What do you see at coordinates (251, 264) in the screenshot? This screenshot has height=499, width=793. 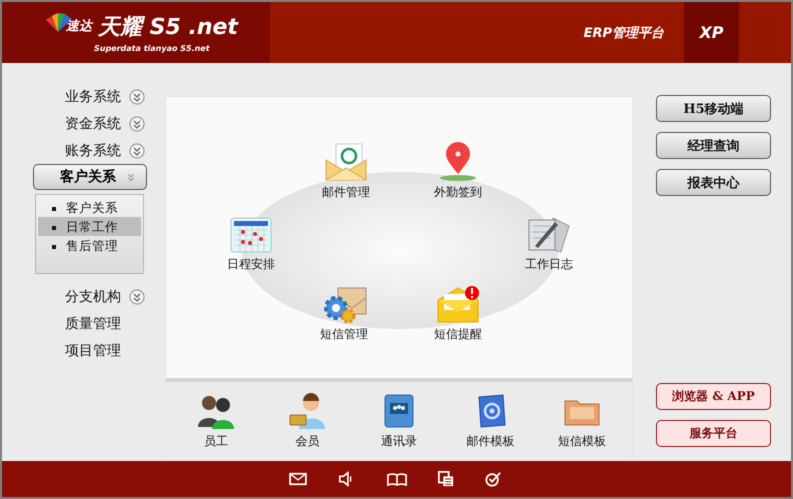 I see `workflow-label: 日程安排` at bounding box center [251, 264].